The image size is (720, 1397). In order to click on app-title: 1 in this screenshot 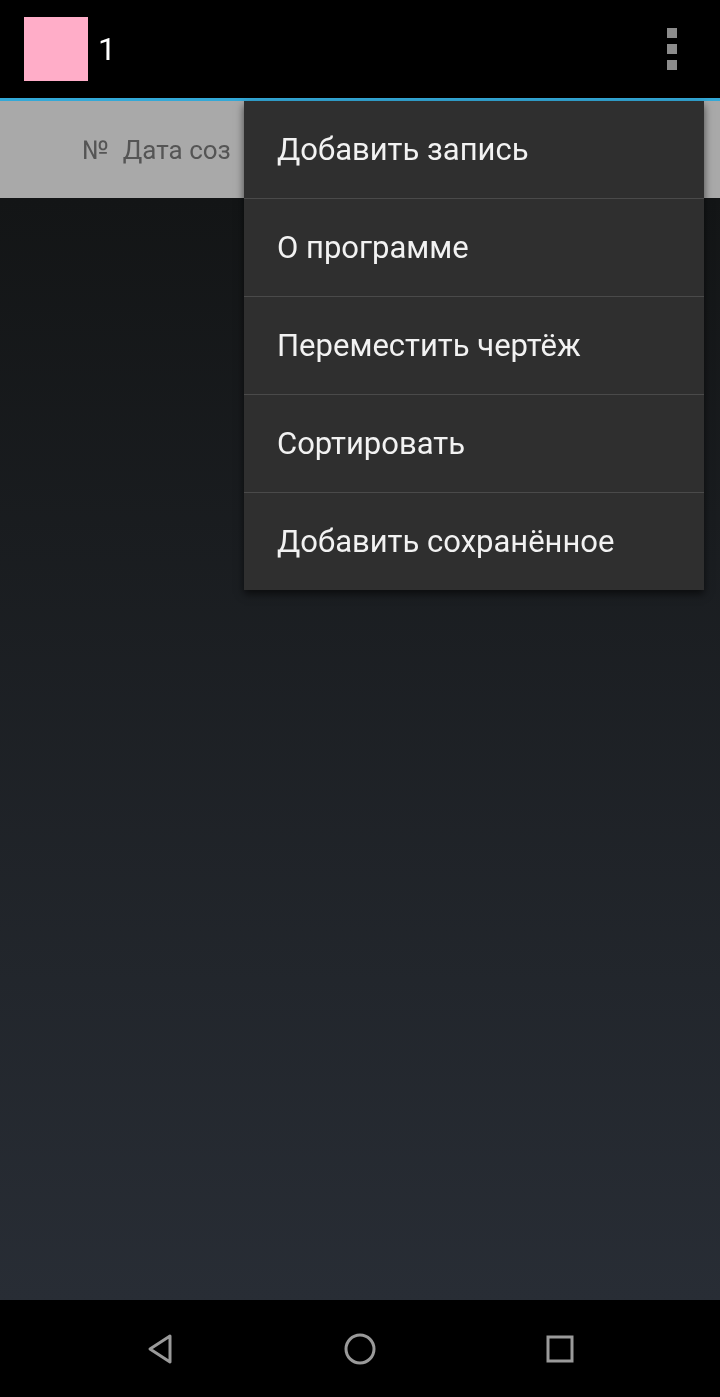, I will do `click(107, 49)`.